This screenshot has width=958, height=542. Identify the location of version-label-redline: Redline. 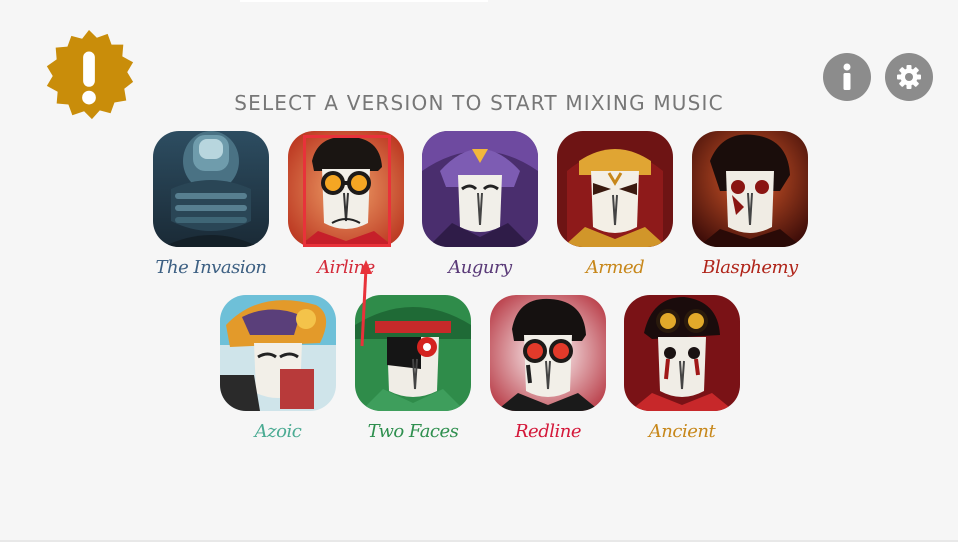
(548, 431).